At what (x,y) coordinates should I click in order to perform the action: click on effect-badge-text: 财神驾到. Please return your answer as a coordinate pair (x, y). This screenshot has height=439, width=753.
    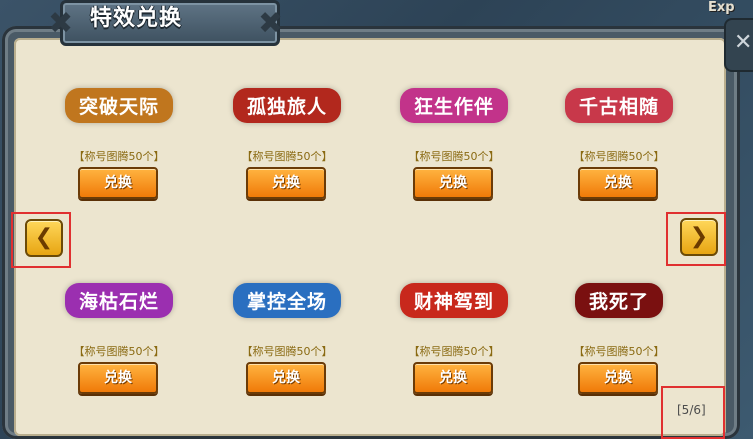
    Looking at the image, I should click on (453, 300).